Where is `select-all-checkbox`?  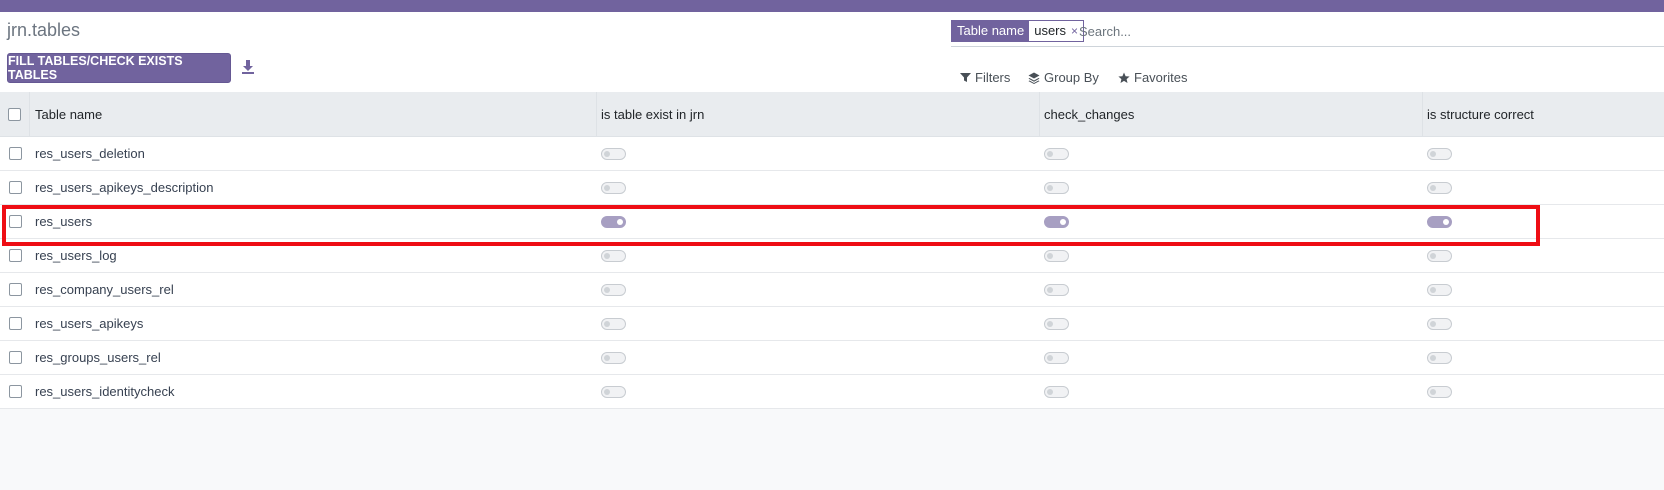
select-all-checkbox is located at coordinates (14, 114).